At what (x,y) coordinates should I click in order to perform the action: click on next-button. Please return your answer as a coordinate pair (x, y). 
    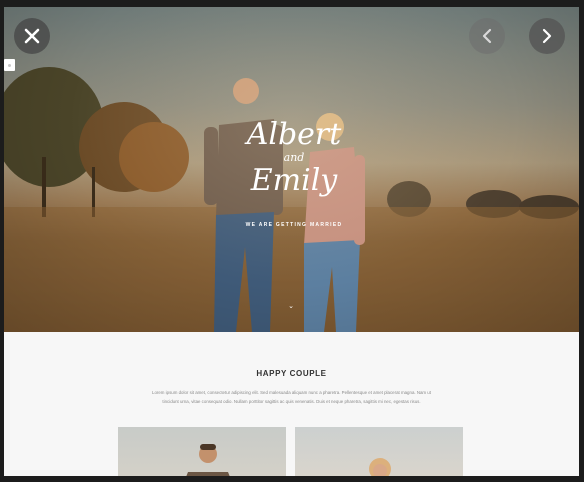
    Looking at the image, I should click on (547, 36).